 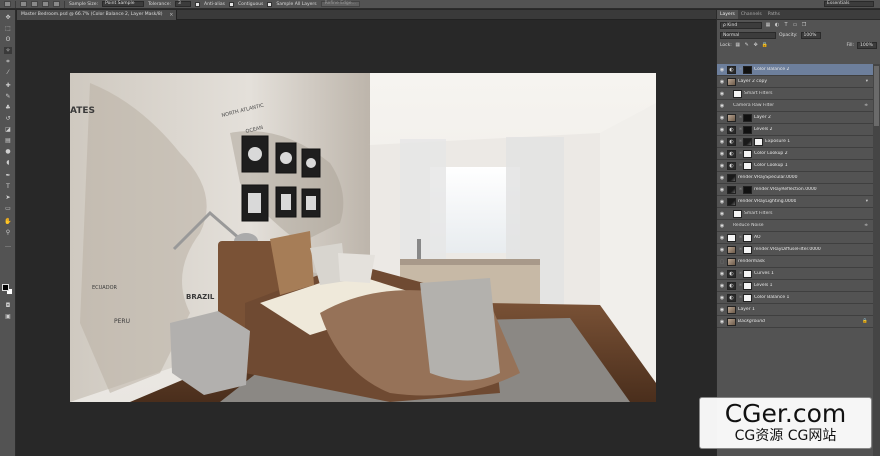 I want to click on magic-wand-tool-icon: ✧, so click(x=8, y=50).